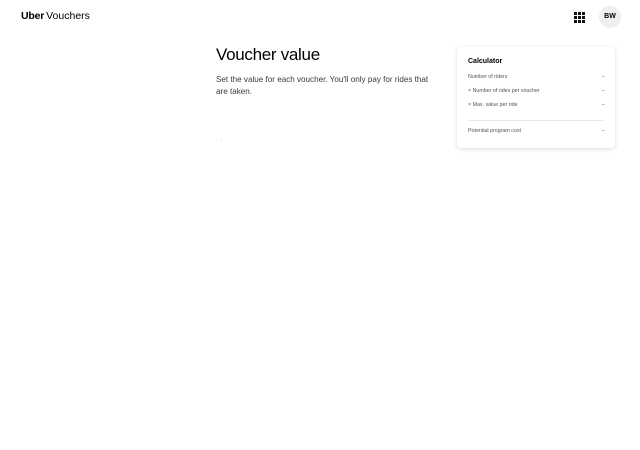  What do you see at coordinates (320, 17) in the screenshot?
I see `top-bar: Uber Vouchers BW` at bounding box center [320, 17].